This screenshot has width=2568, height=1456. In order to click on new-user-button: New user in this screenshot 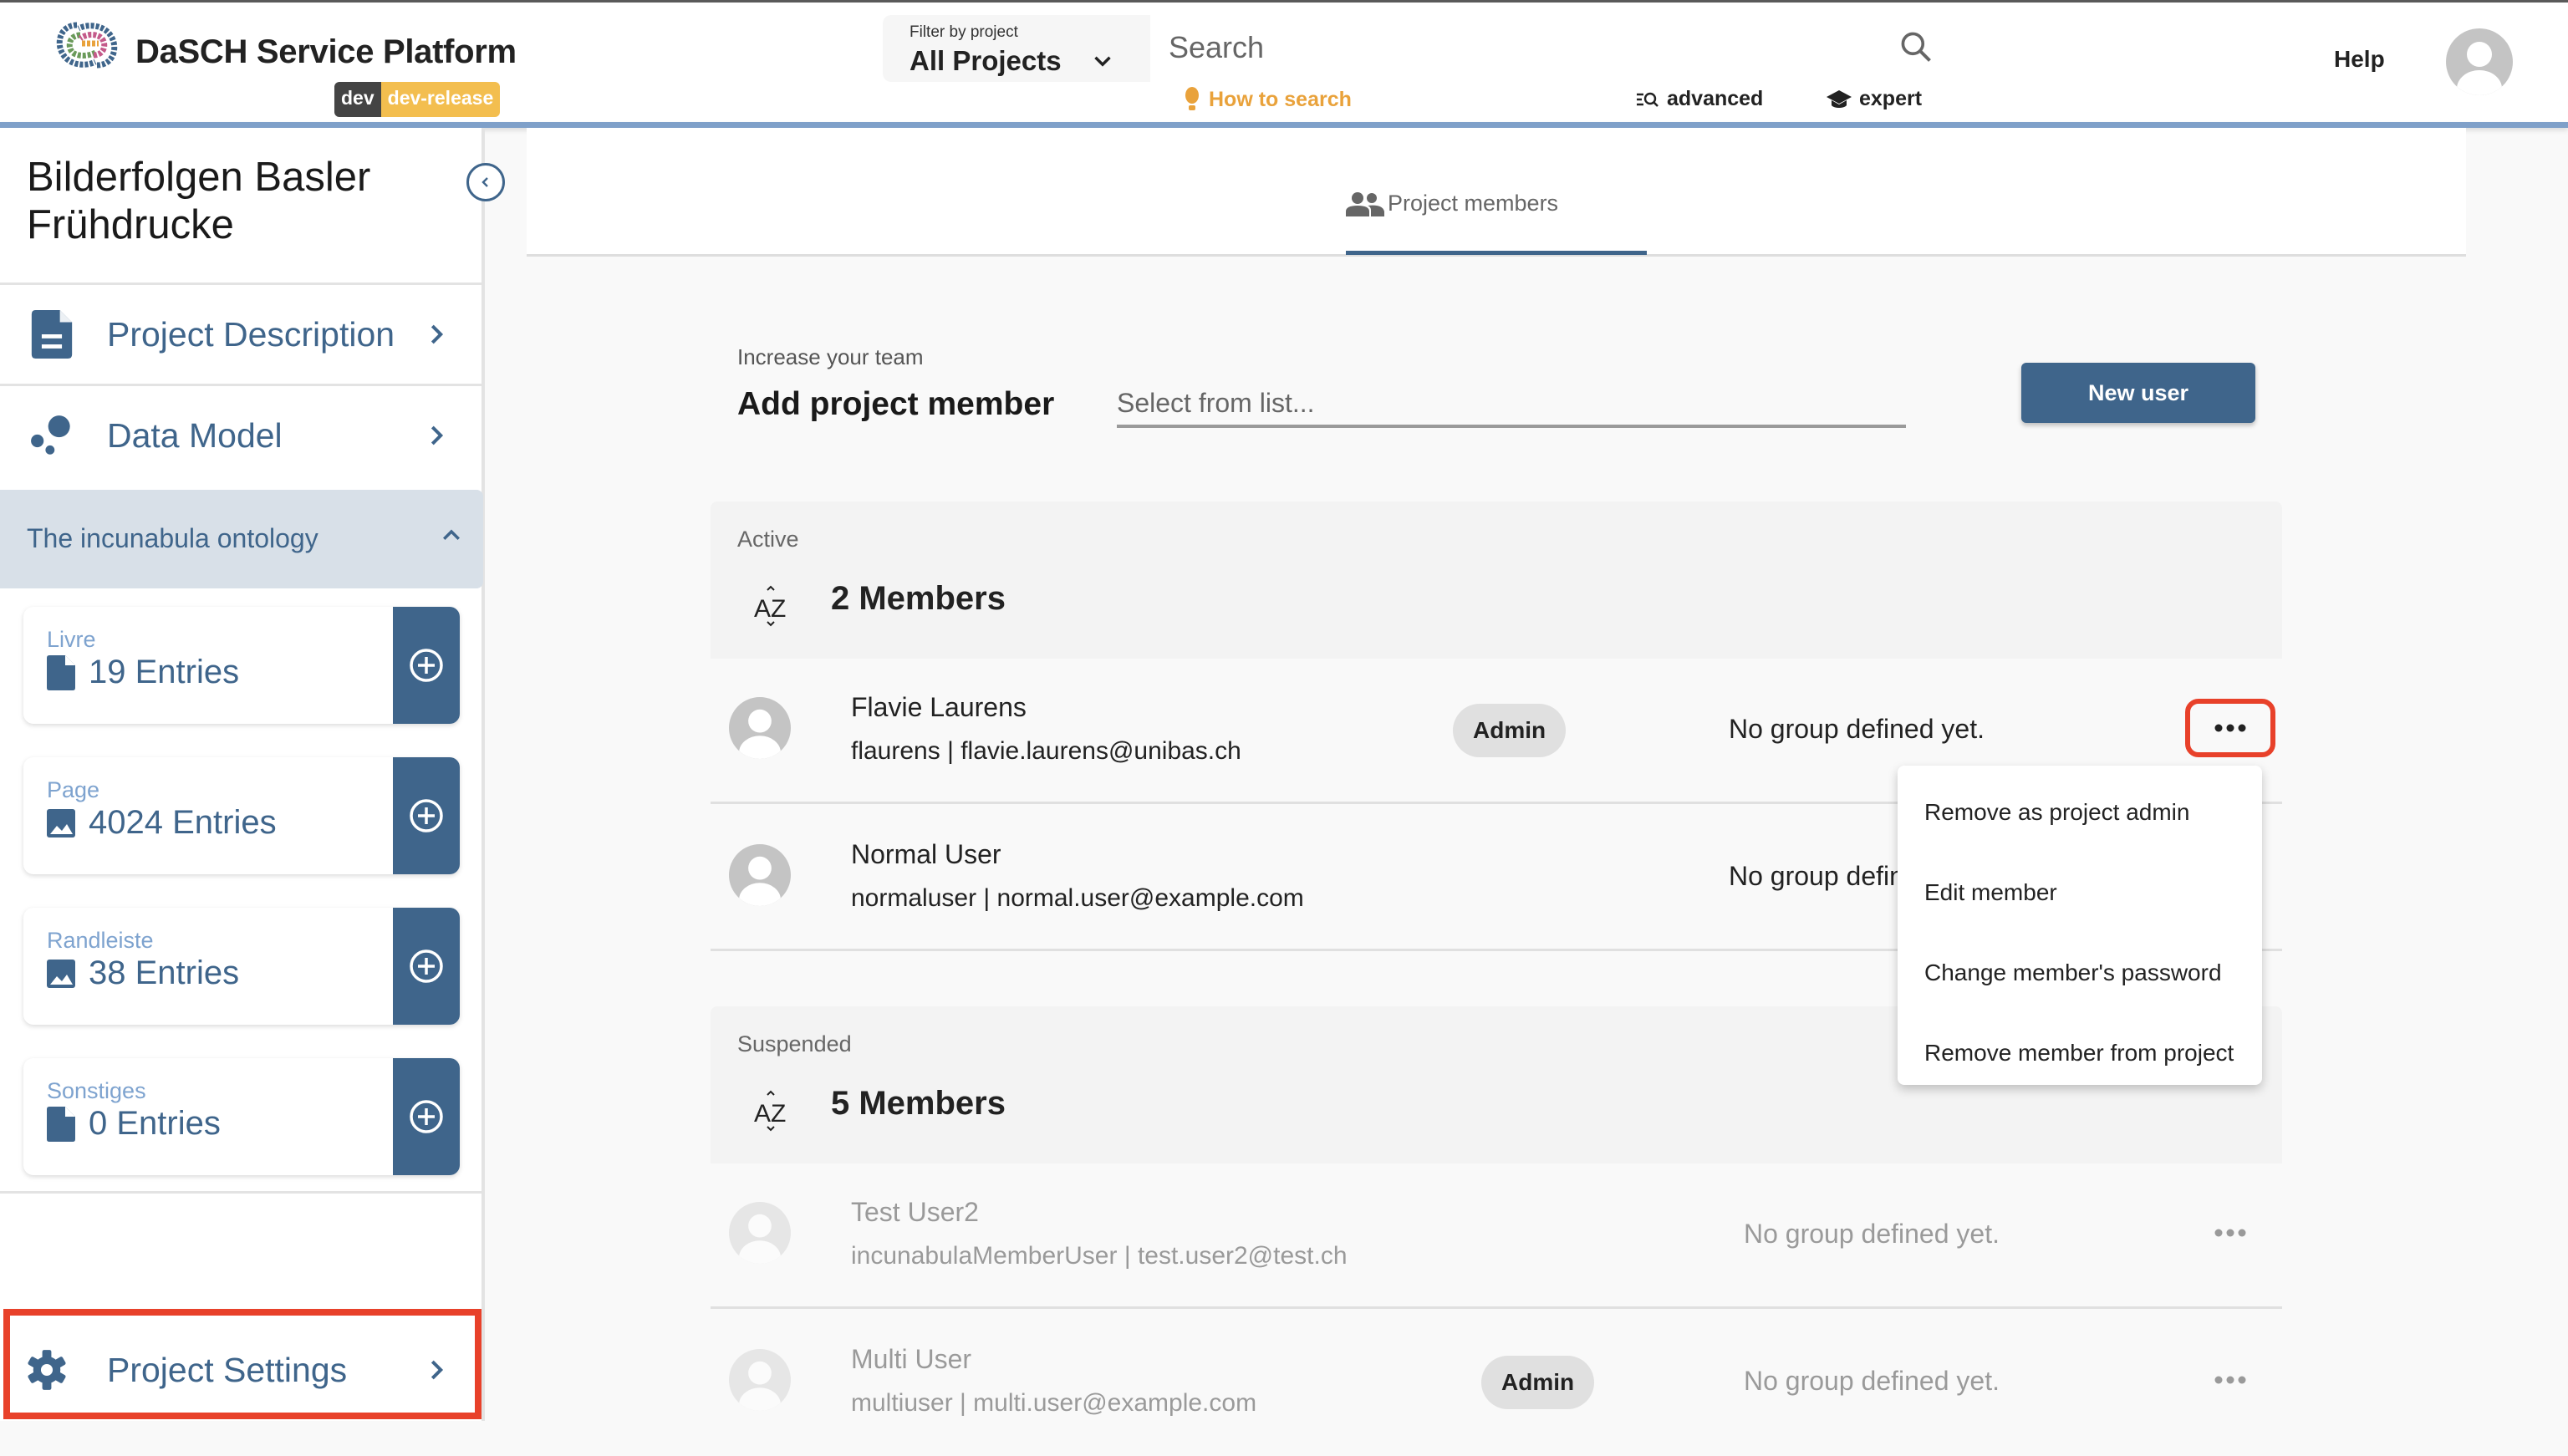, I will do `click(2138, 393)`.